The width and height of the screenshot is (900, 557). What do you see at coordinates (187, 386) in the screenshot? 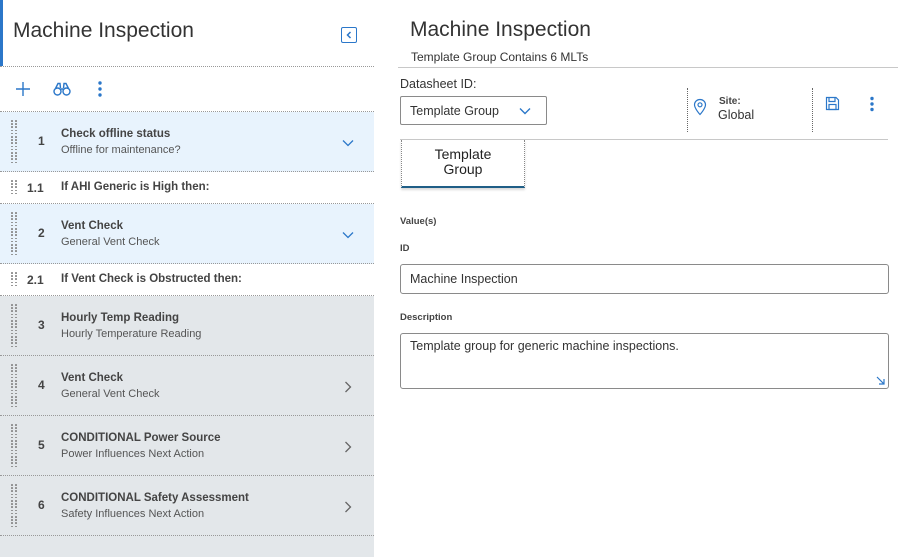
I see `step-row: 4 Vent Check General Vent Check` at bounding box center [187, 386].